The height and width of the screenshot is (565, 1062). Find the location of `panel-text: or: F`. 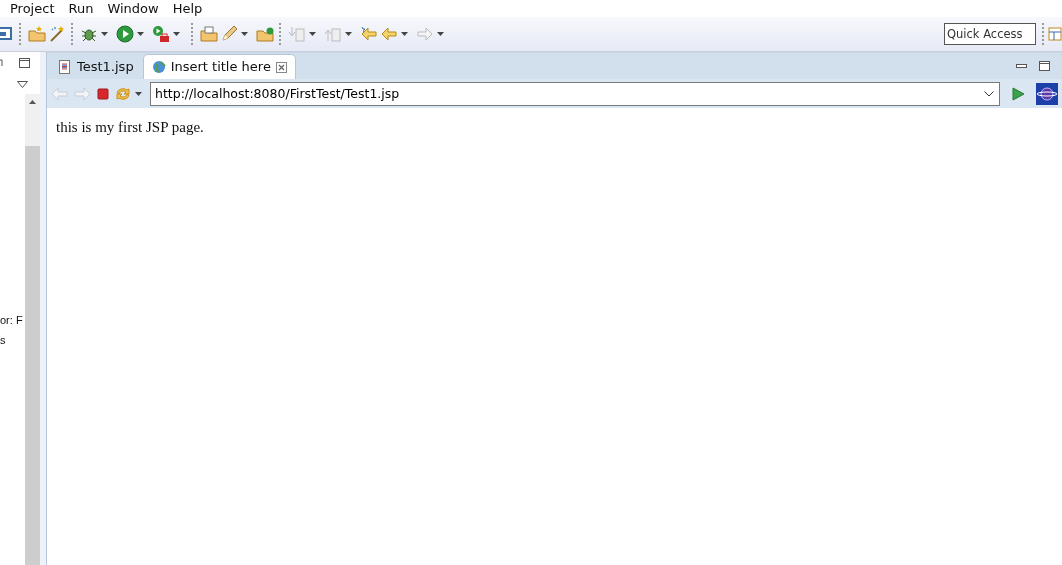

panel-text: or: F is located at coordinates (11, 320).